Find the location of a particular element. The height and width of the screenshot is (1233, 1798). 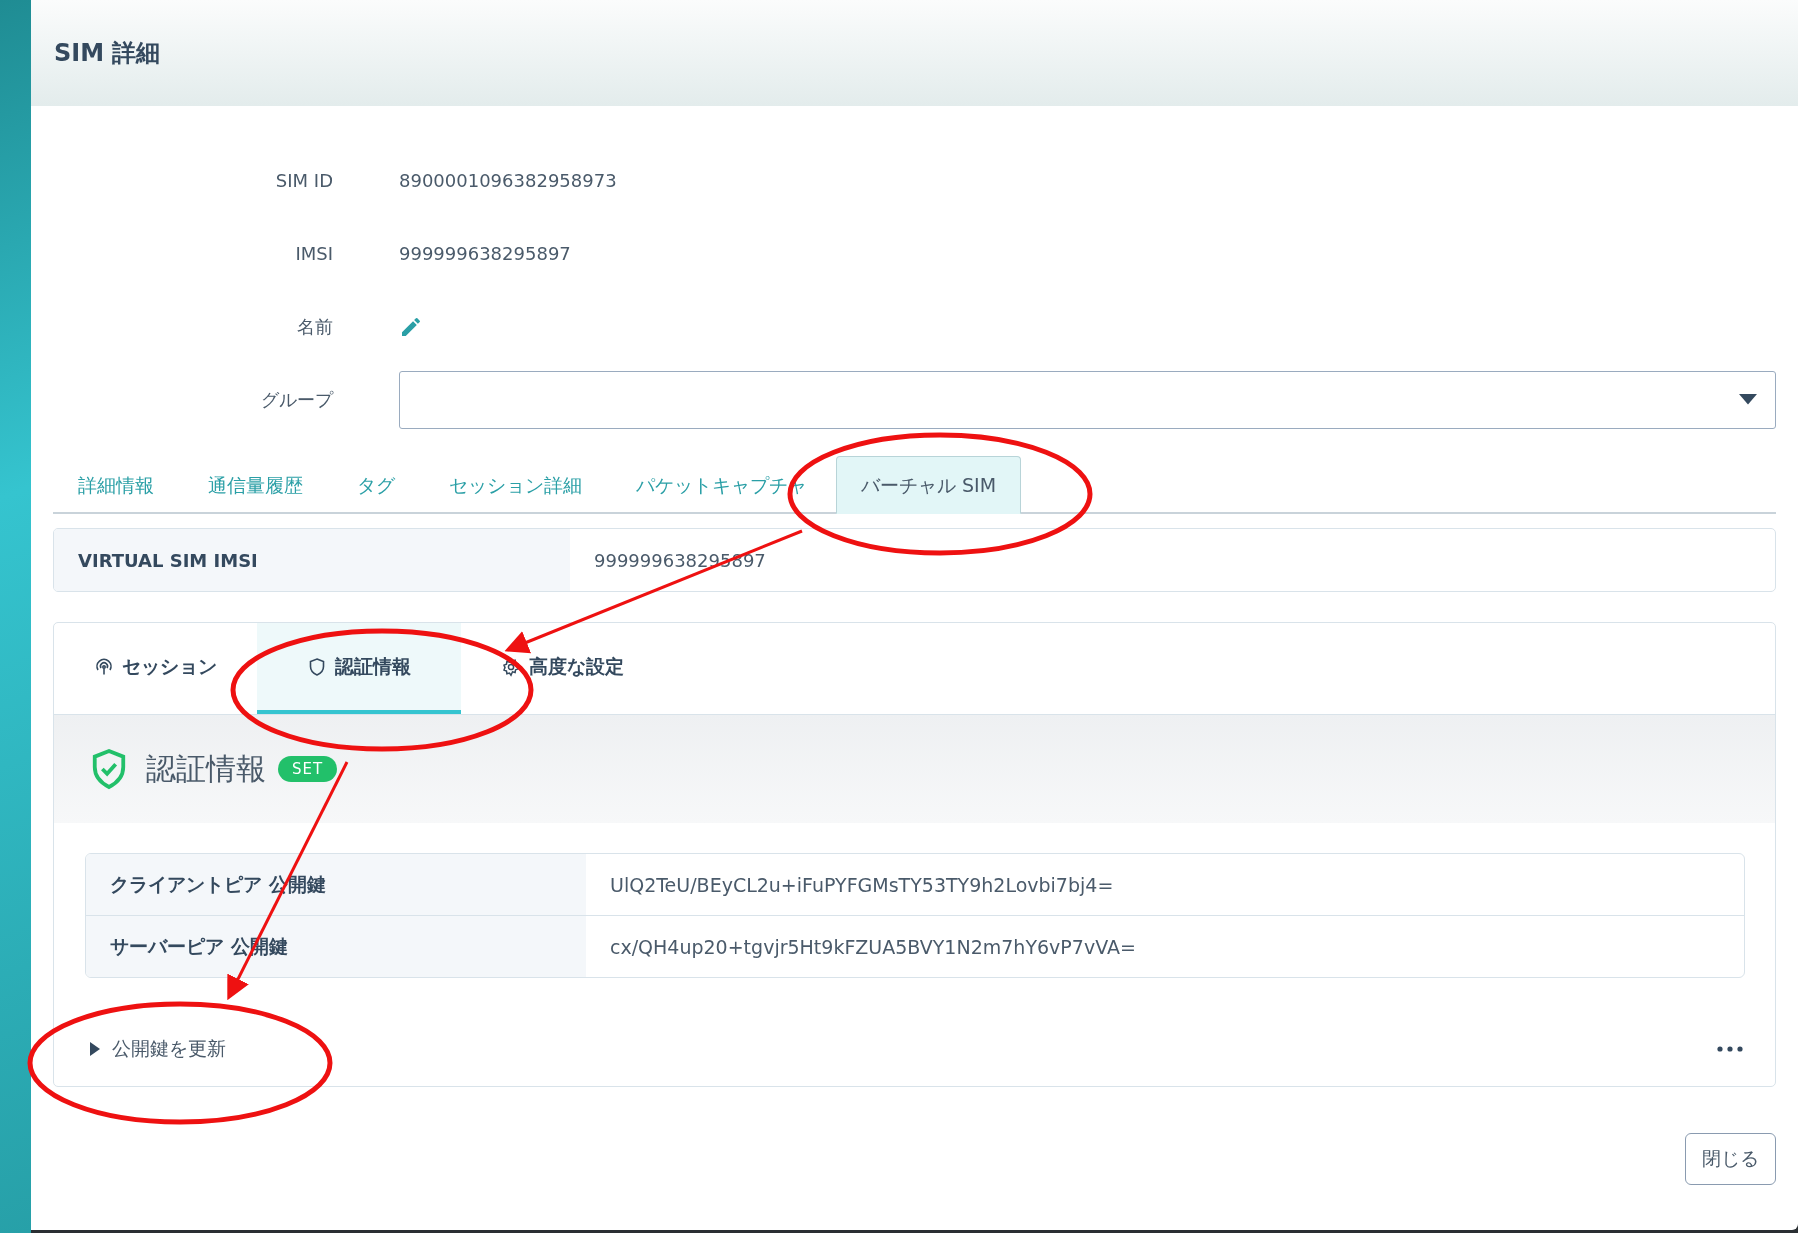

section-title: 認証情報 is located at coordinates (206, 768).